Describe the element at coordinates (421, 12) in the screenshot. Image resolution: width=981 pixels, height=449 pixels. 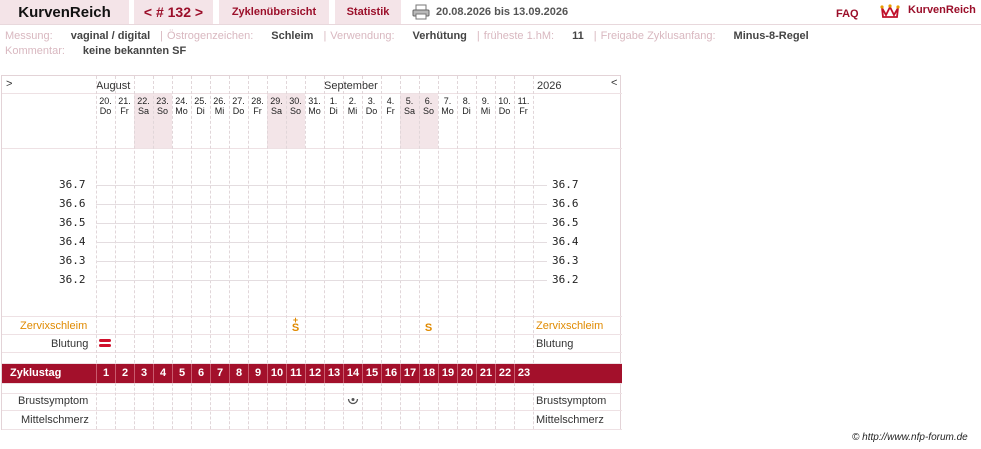
I see `printer-icon` at that location.